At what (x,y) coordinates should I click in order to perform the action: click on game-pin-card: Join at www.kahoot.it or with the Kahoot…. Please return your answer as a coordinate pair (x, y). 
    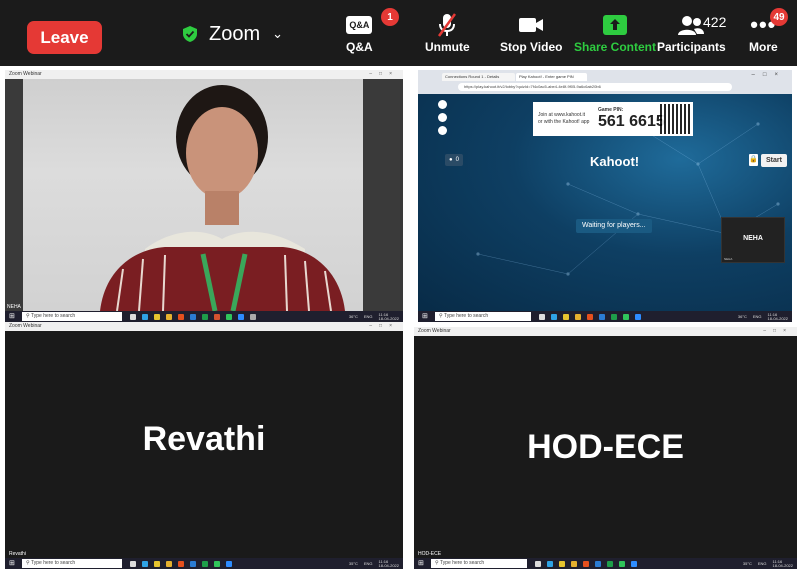
    Looking at the image, I should click on (613, 119).